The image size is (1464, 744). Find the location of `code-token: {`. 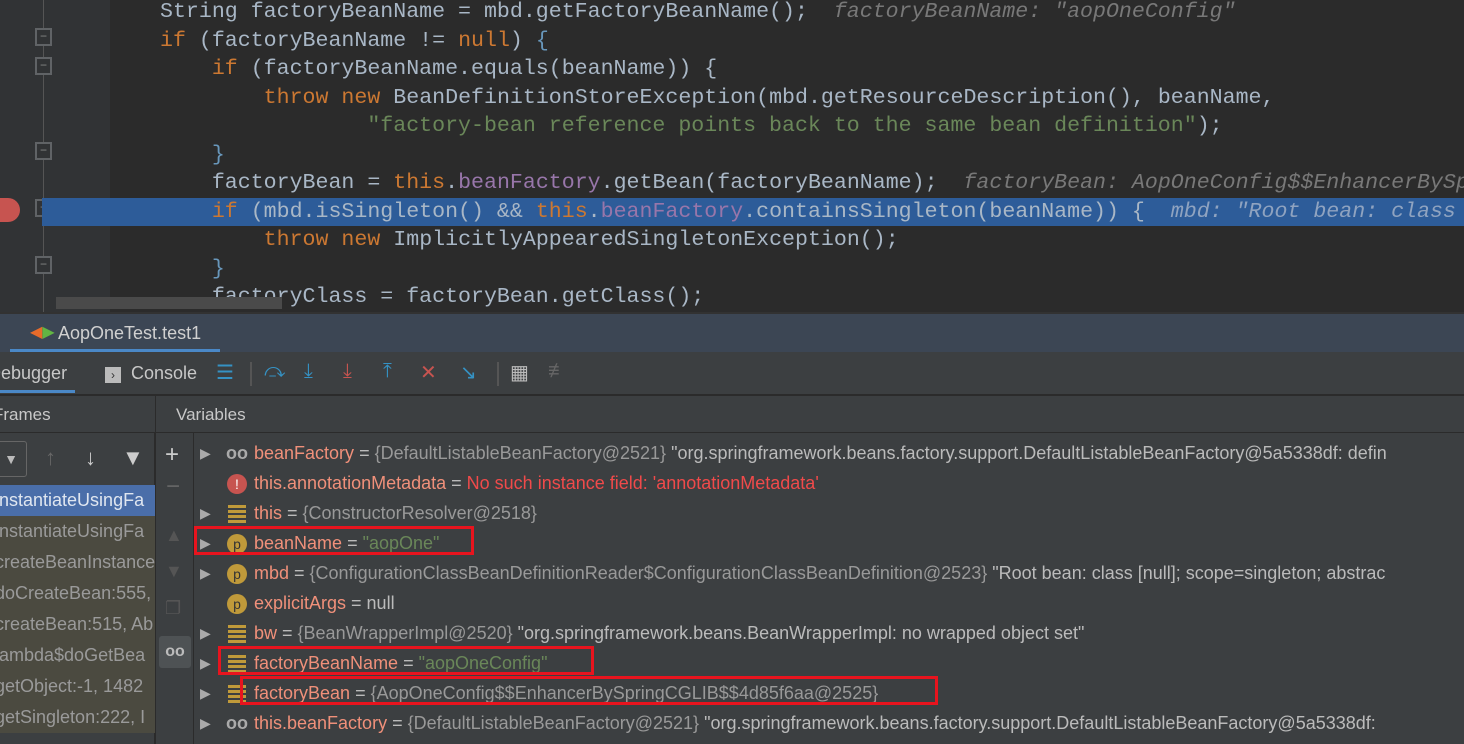

code-token: { is located at coordinates (542, 40).